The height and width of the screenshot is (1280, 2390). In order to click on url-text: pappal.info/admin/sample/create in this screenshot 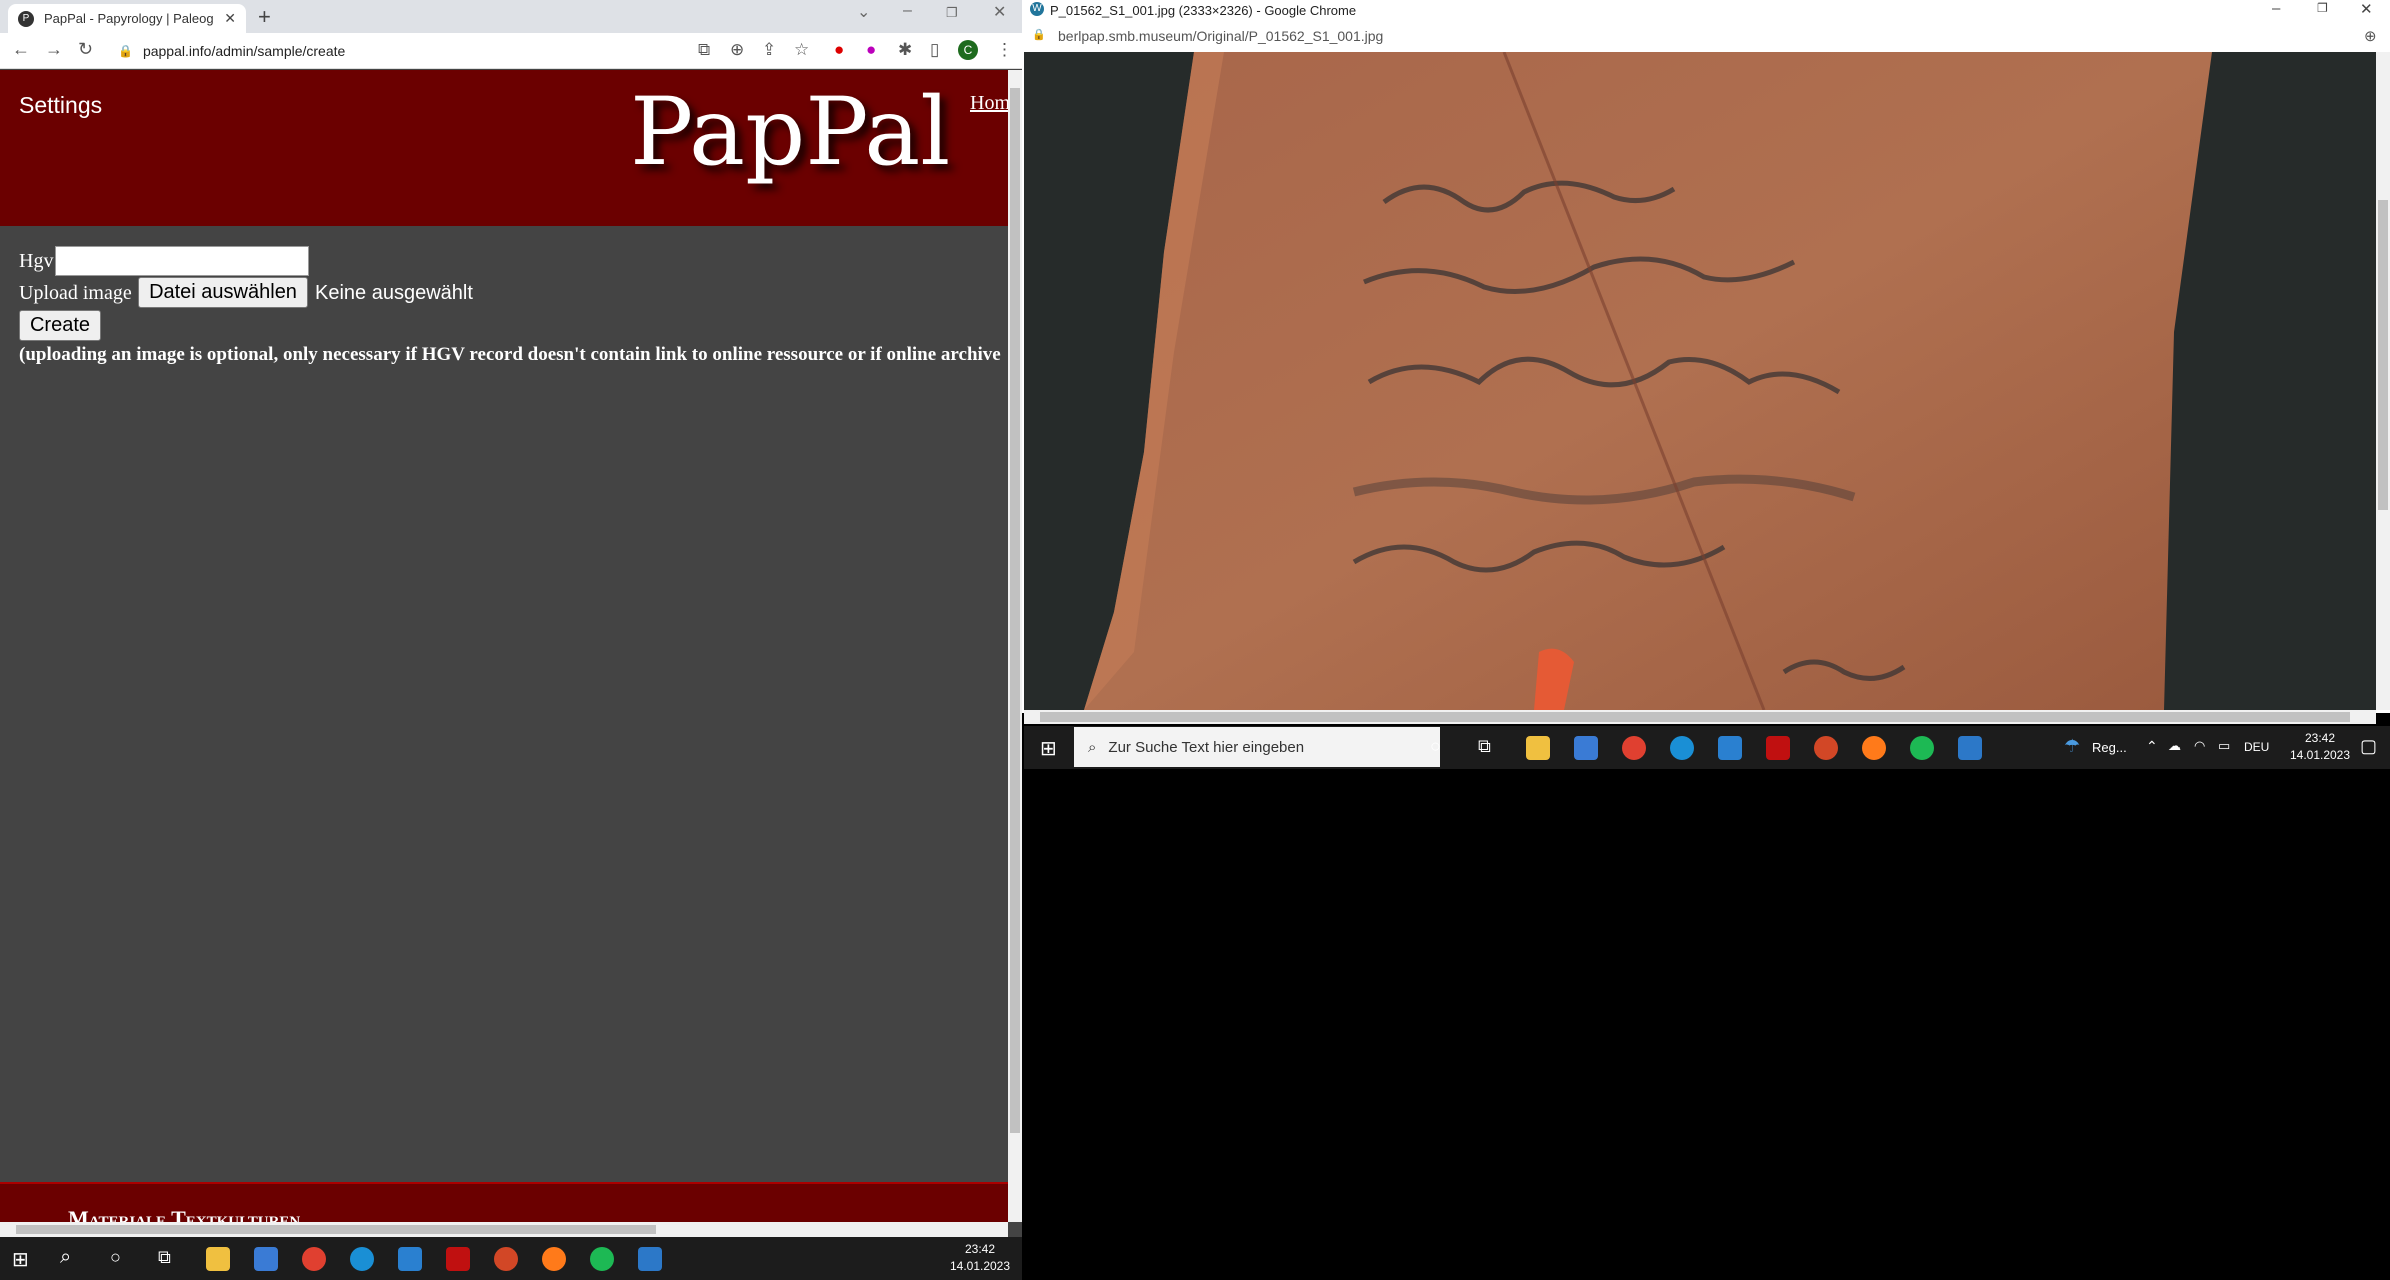, I will do `click(244, 51)`.